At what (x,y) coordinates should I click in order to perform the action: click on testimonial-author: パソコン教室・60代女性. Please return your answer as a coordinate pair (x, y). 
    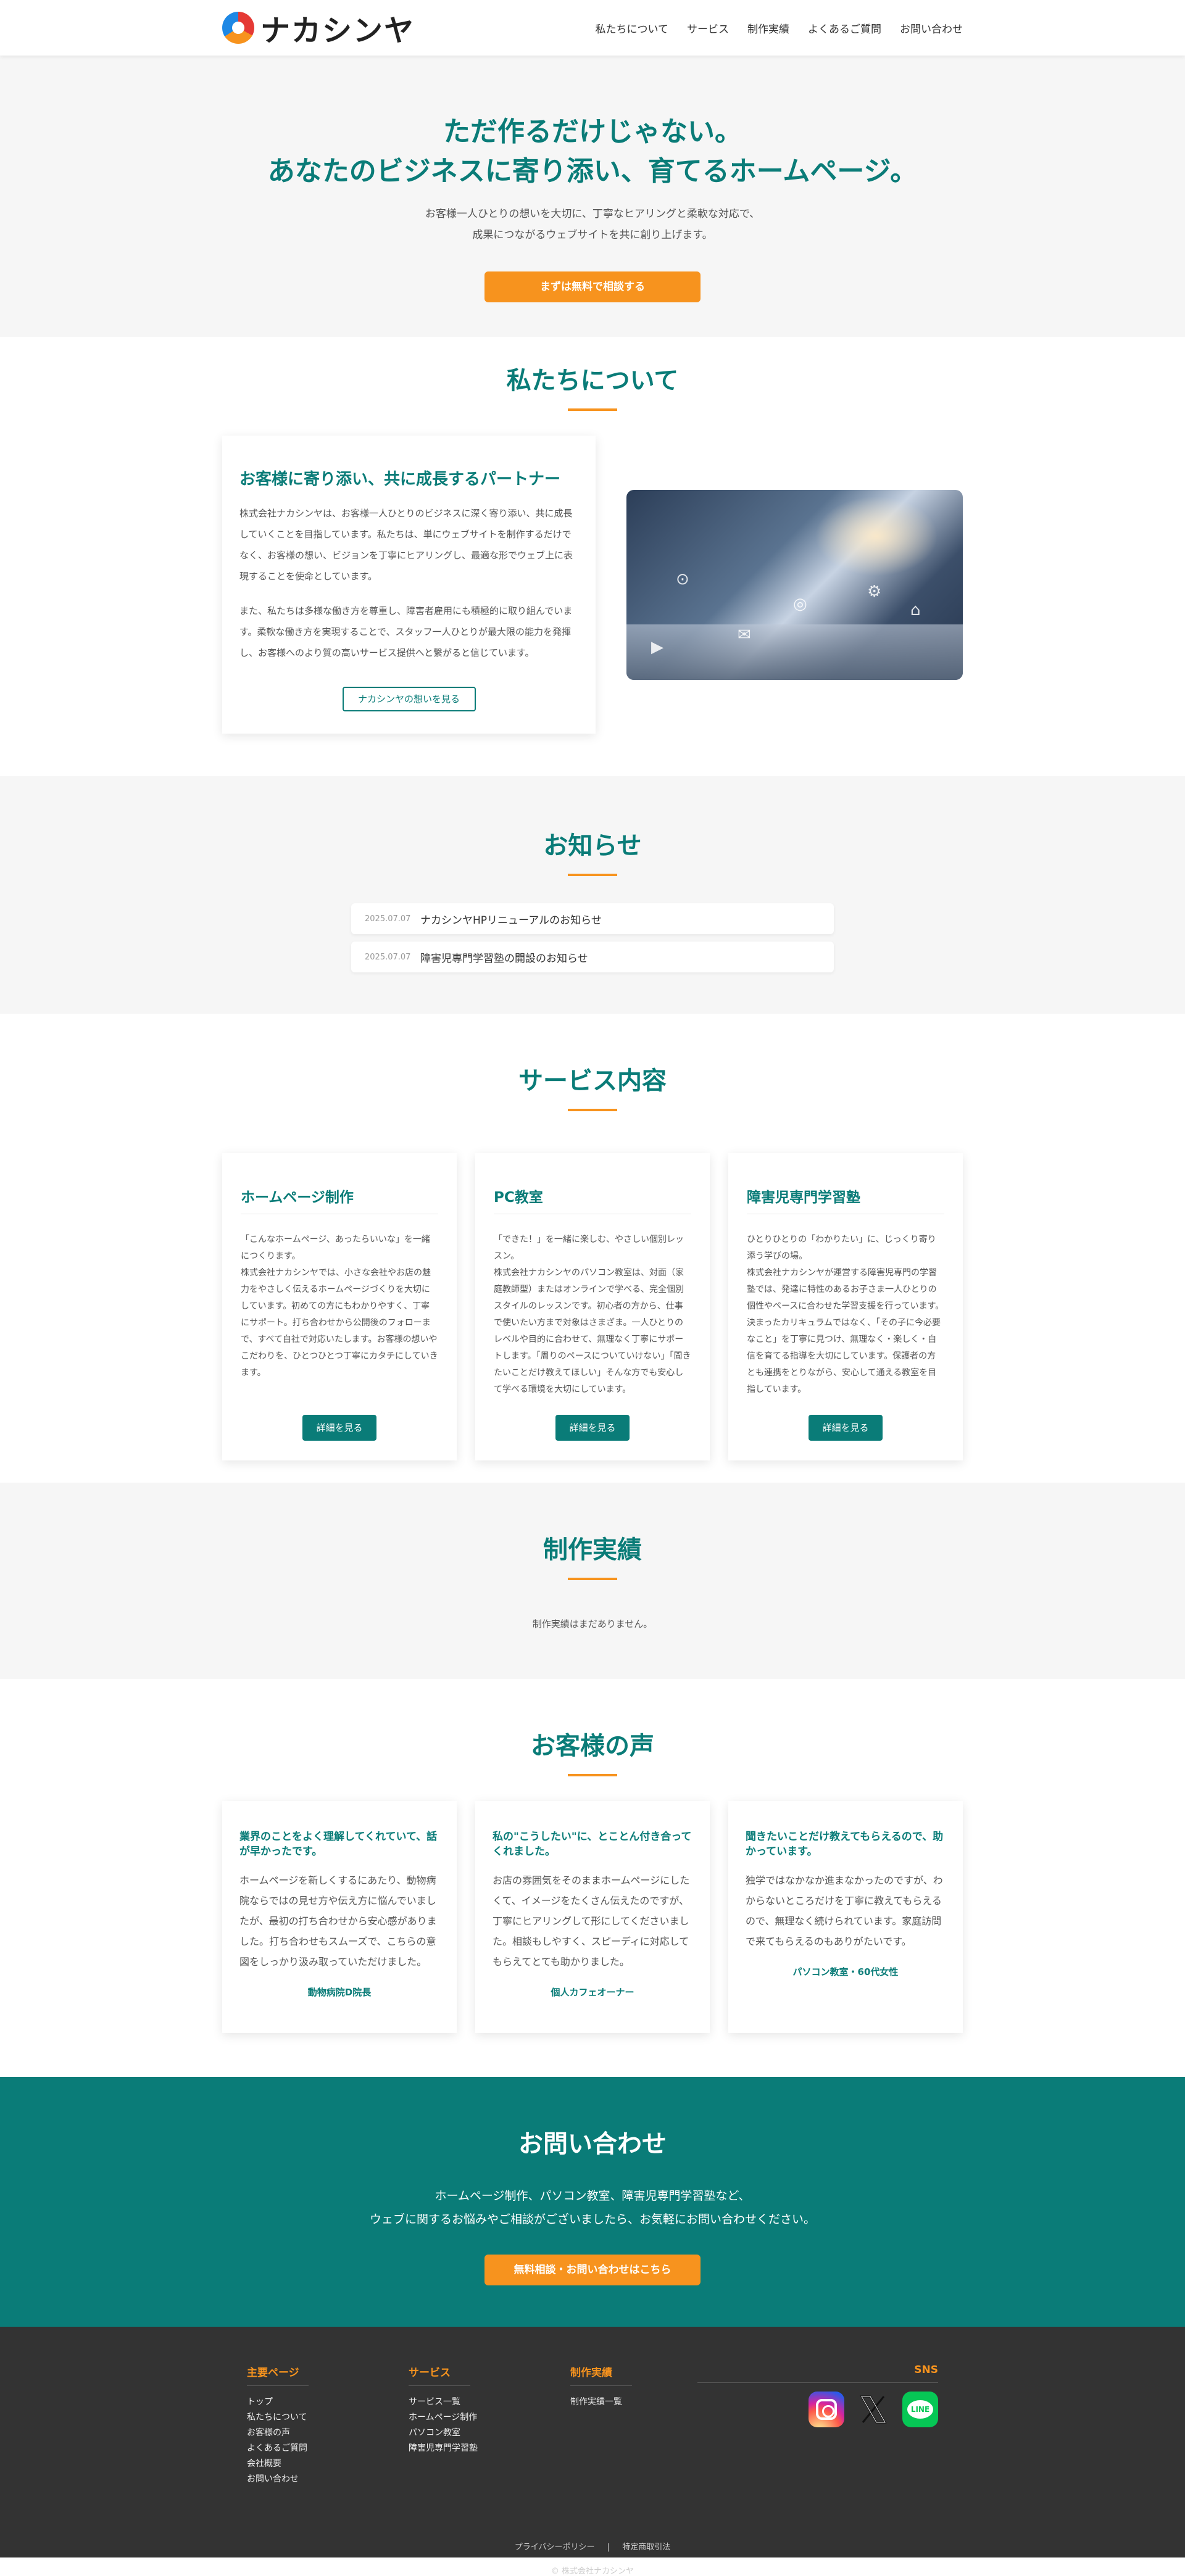
    Looking at the image, I should click on (845, 1972).